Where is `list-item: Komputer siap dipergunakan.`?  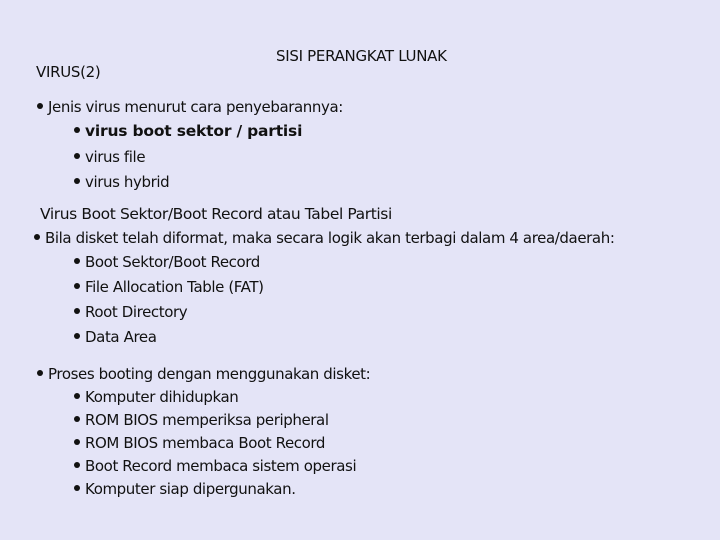 list-item: Komputer siap dipergunakan. is located at coordinates (185, 489).